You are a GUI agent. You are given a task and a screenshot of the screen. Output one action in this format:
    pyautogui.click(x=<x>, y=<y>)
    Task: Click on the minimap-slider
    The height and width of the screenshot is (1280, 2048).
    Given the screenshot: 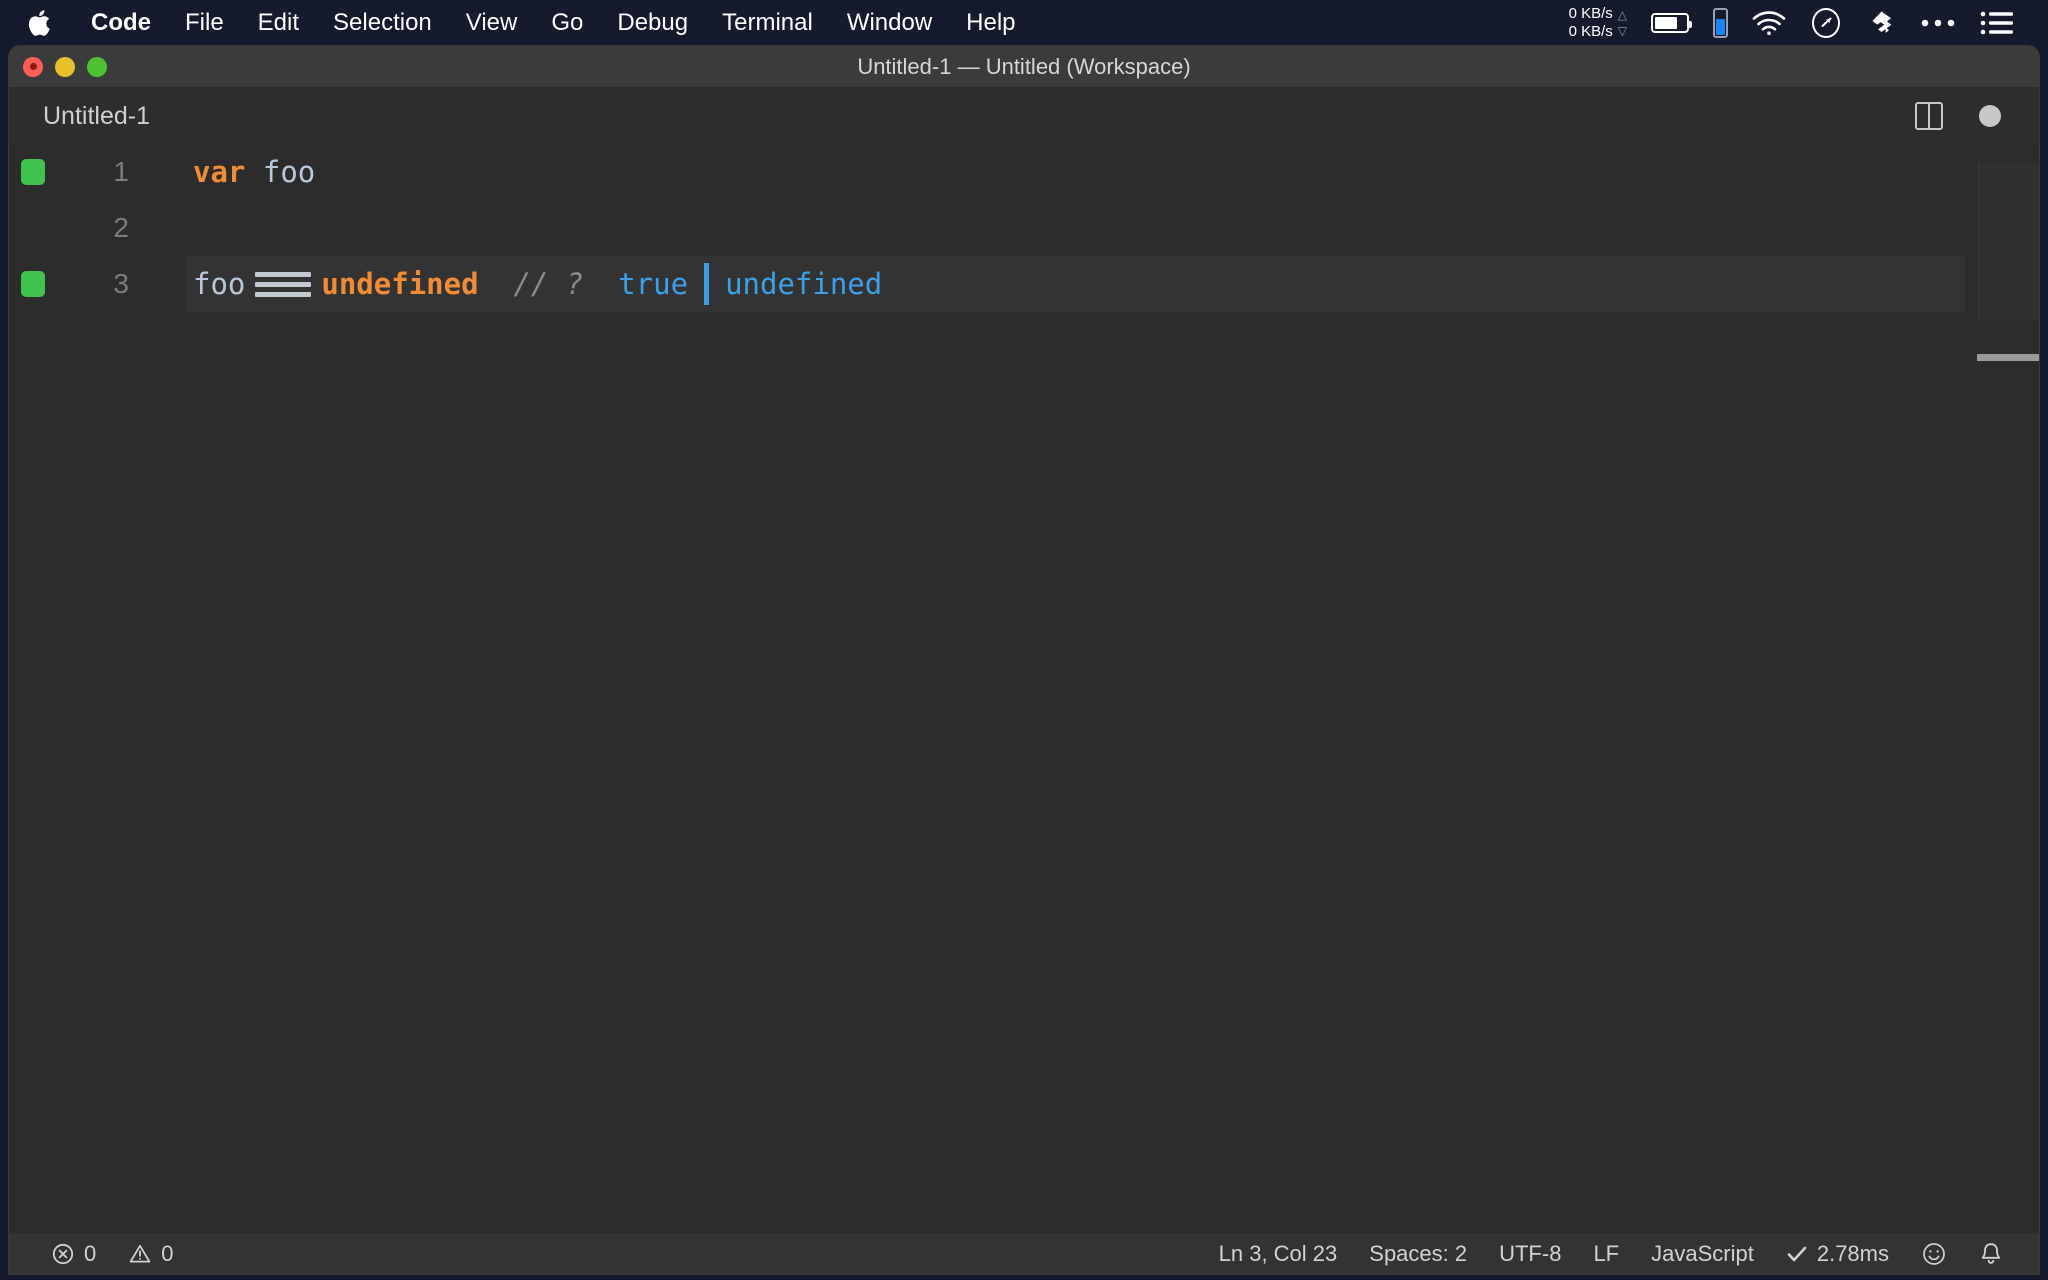 What is the action you would take?
    pyautogui.click(x=2008, y=241)
    